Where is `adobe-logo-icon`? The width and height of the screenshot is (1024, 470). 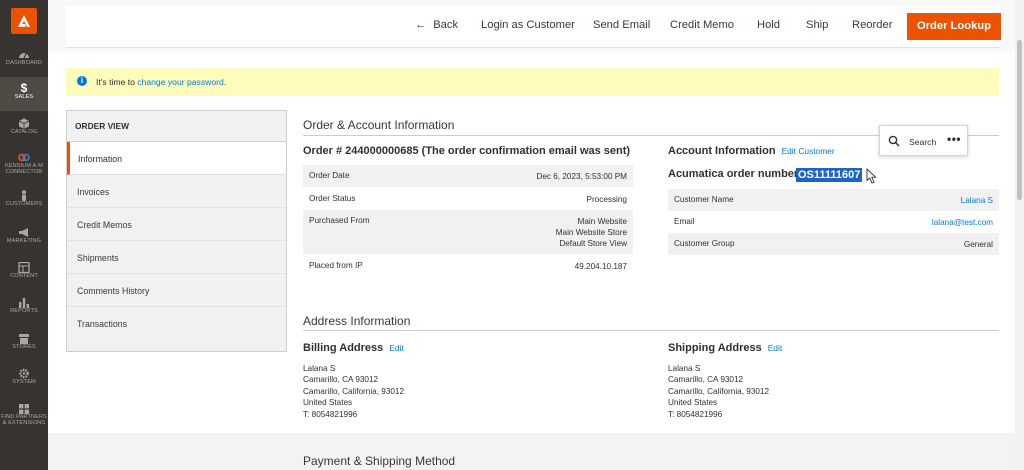 adobe-logo-icon is located at coordinates (24, 21).